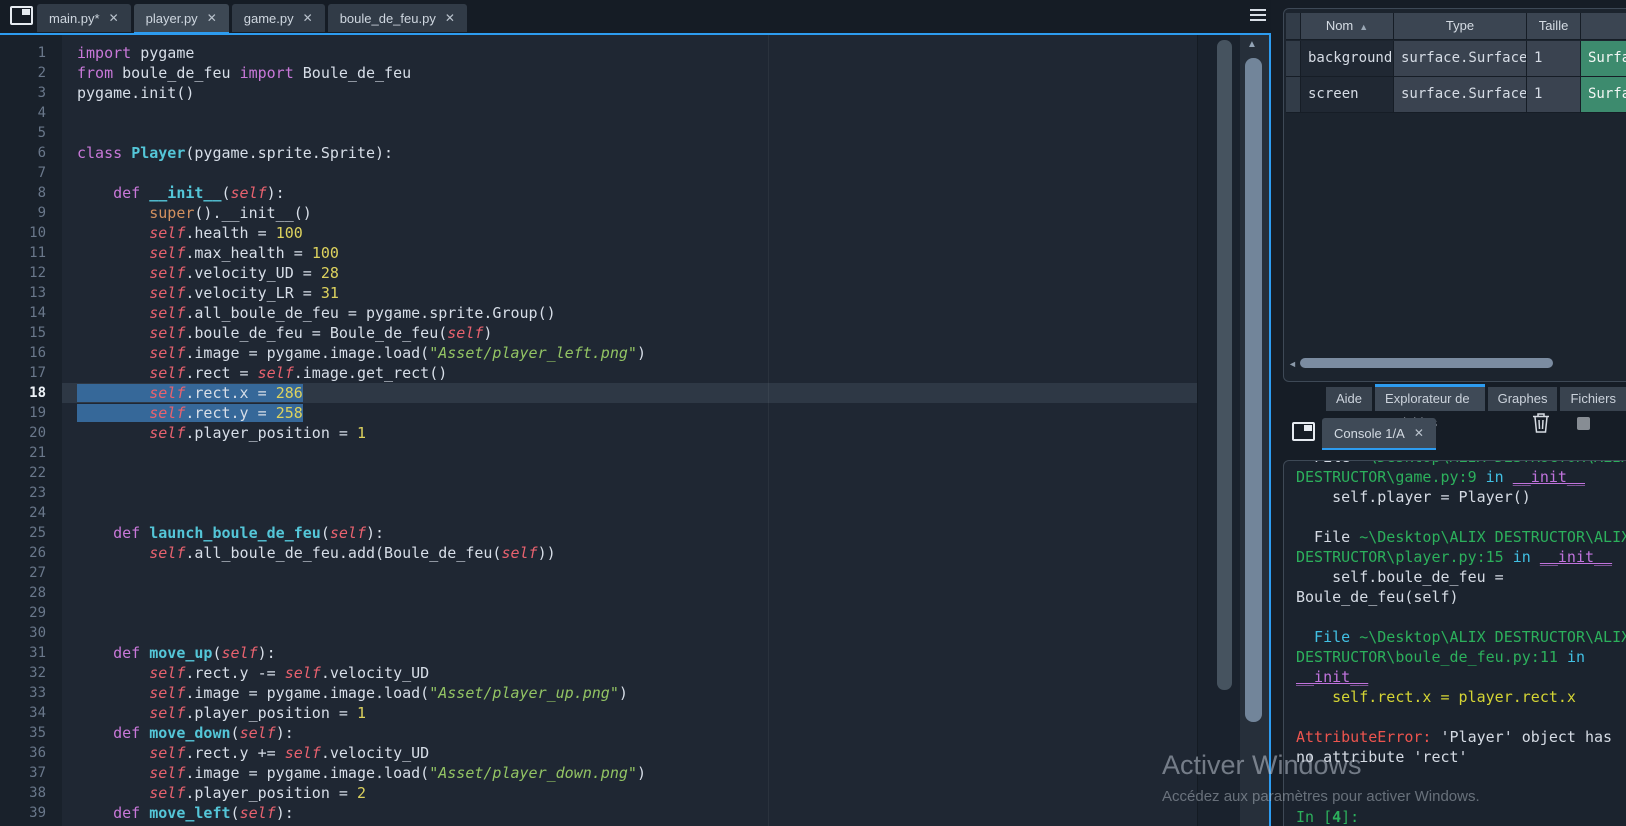 This screenshot has height=826, width=1626. I want to click on line-number: 16, so click(23, 353).